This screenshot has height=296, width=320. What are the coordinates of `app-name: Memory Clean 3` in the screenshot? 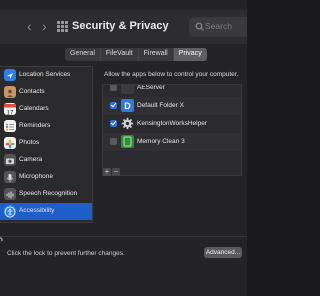 It's located at (161, 141).